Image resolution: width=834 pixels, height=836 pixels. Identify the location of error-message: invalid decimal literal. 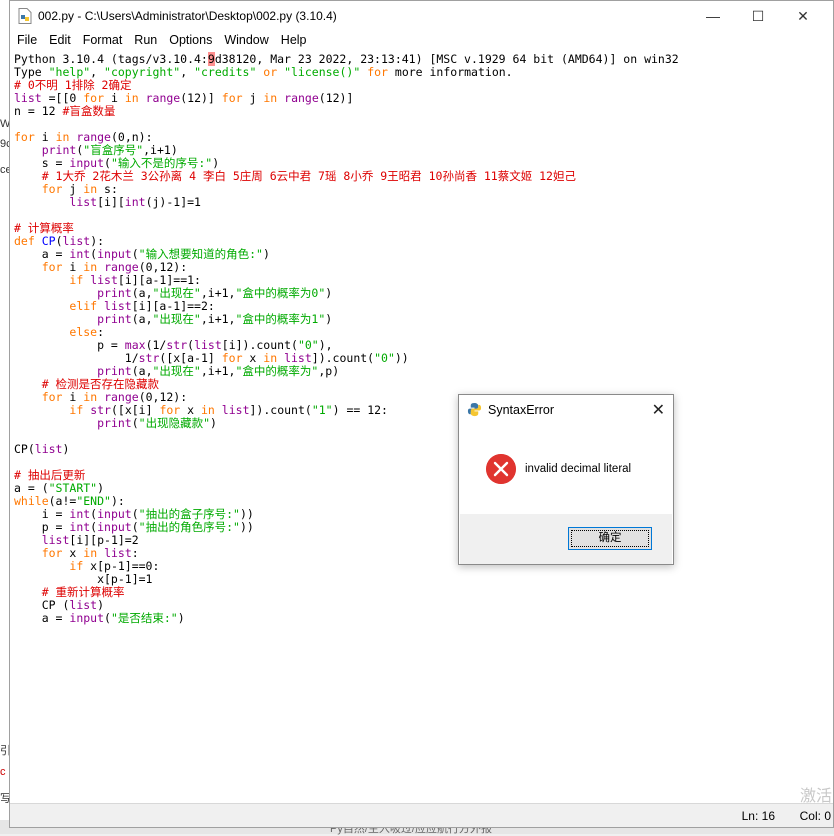
(578, 469).